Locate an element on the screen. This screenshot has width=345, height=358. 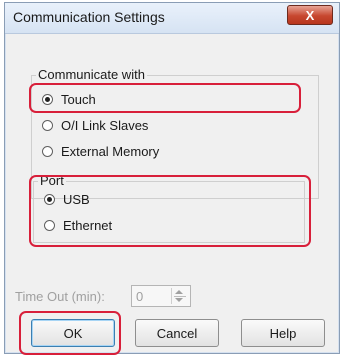
close-button: X is located at coordinates (310, 15).